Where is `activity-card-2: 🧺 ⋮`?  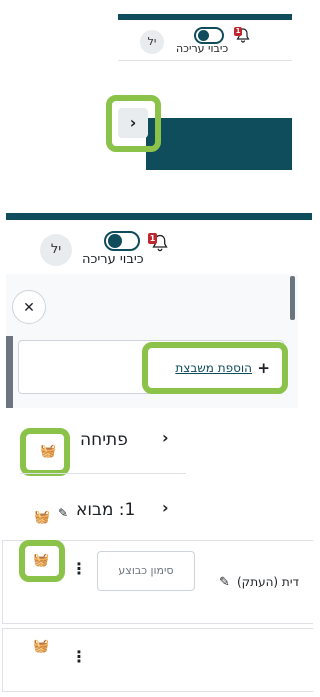
activity-card-2: 🧺 ⋮ is located at coordinates (157, 660).